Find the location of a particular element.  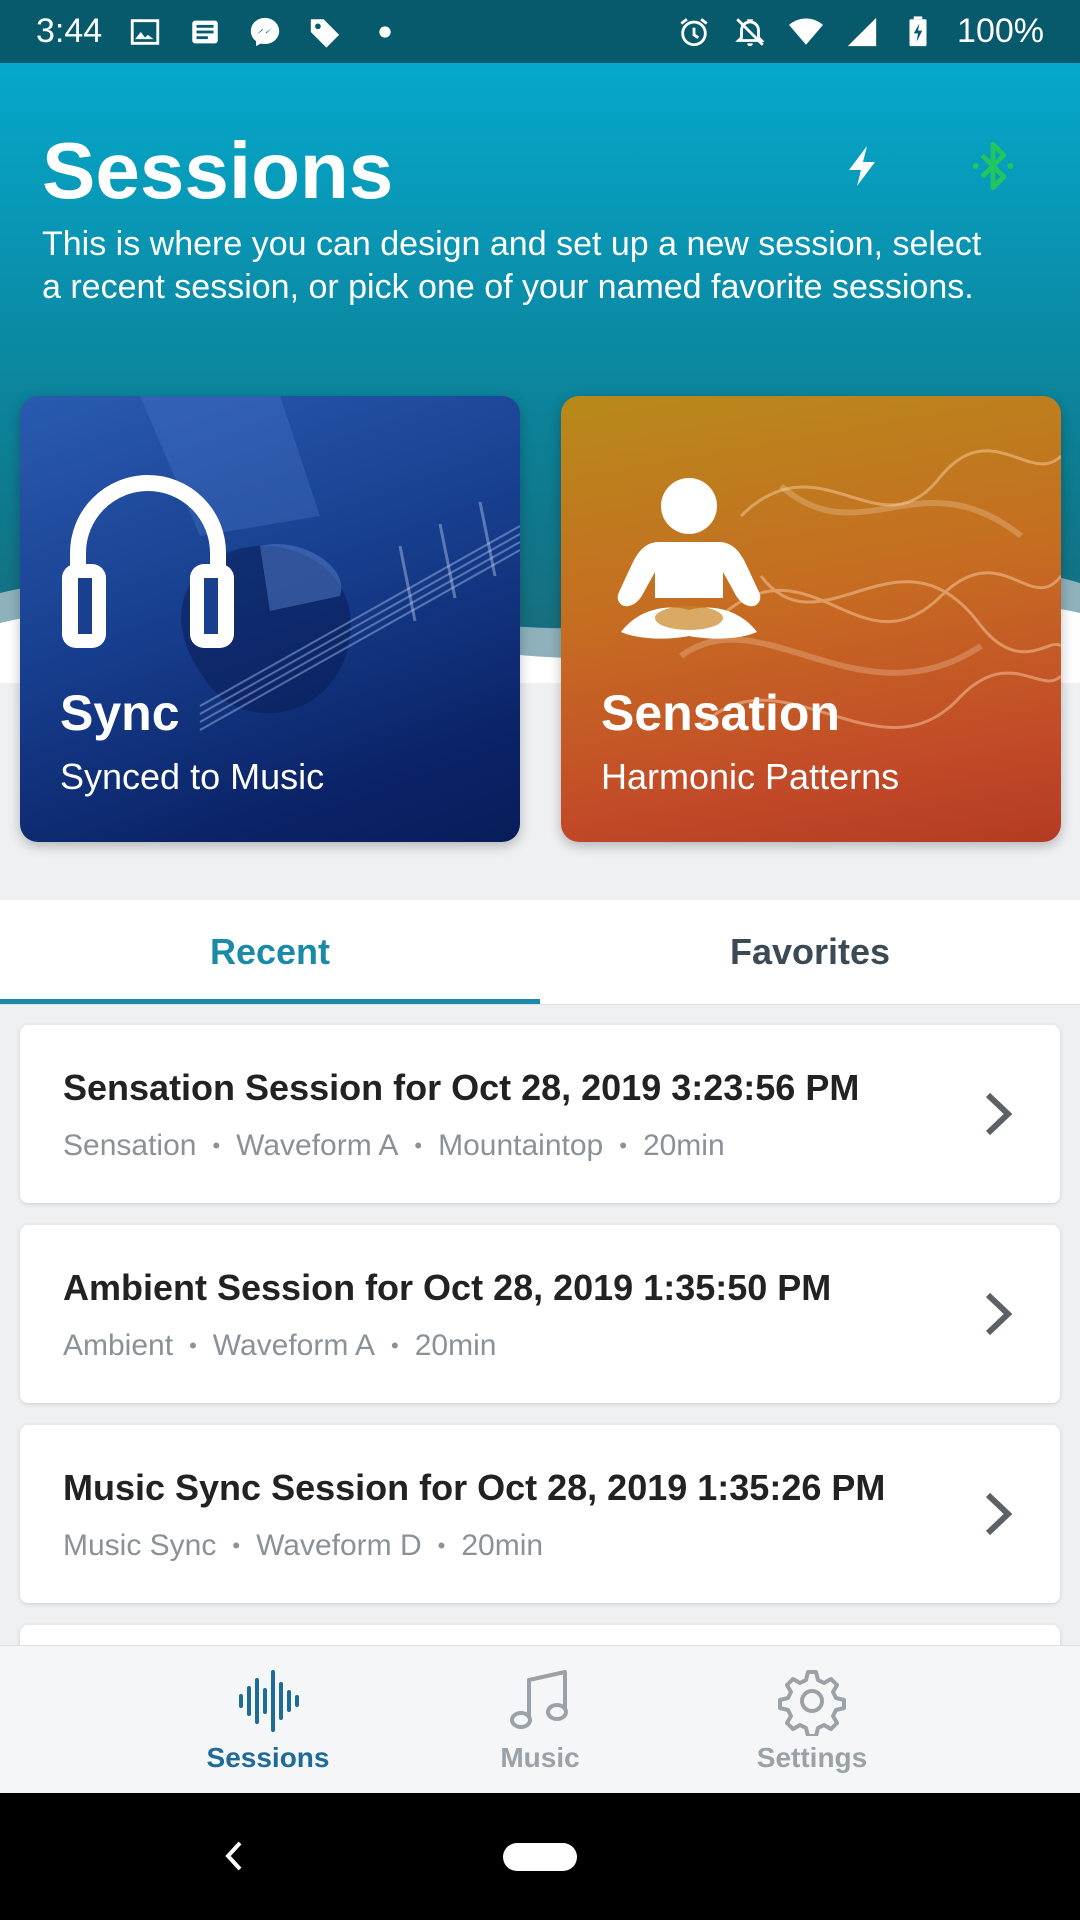

meta-type: Ambient is located at coordinates (118, 1345).